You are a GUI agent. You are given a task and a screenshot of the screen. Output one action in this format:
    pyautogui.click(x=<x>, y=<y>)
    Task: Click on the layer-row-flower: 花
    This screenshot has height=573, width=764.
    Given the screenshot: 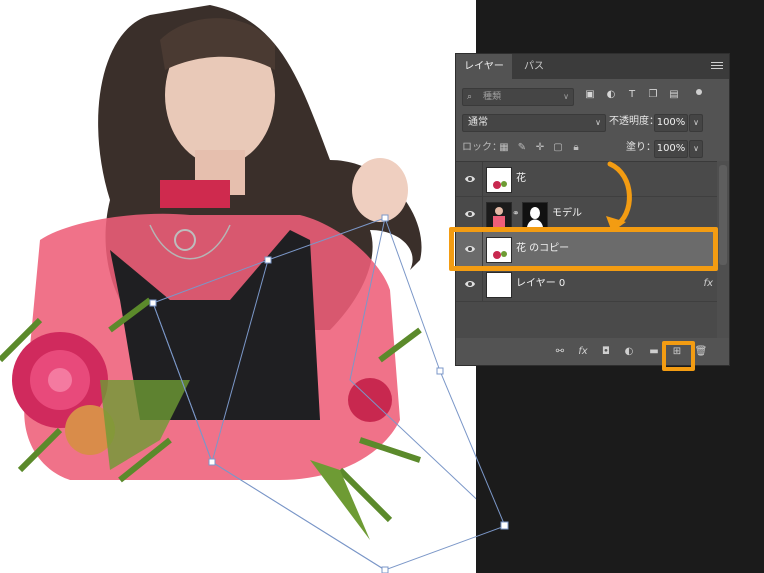 What is the action you would take?
    pyautogui.click(x=586, y=179)
    